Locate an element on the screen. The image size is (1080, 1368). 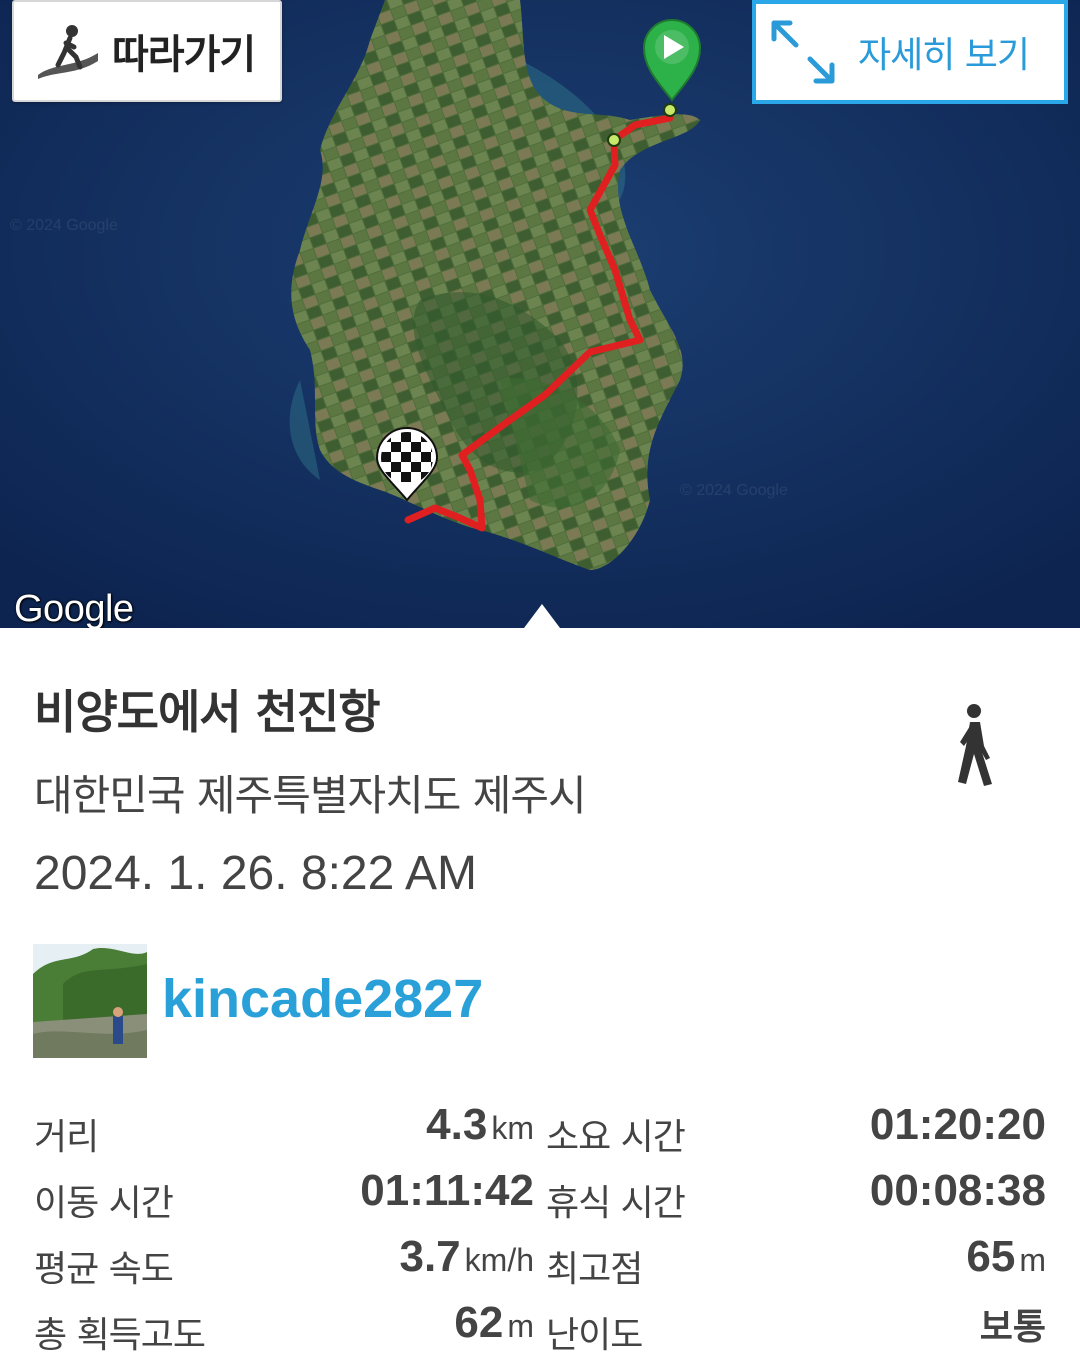
stat-value-total-time: 01:20:20 is located at coordinates (957, 1124).